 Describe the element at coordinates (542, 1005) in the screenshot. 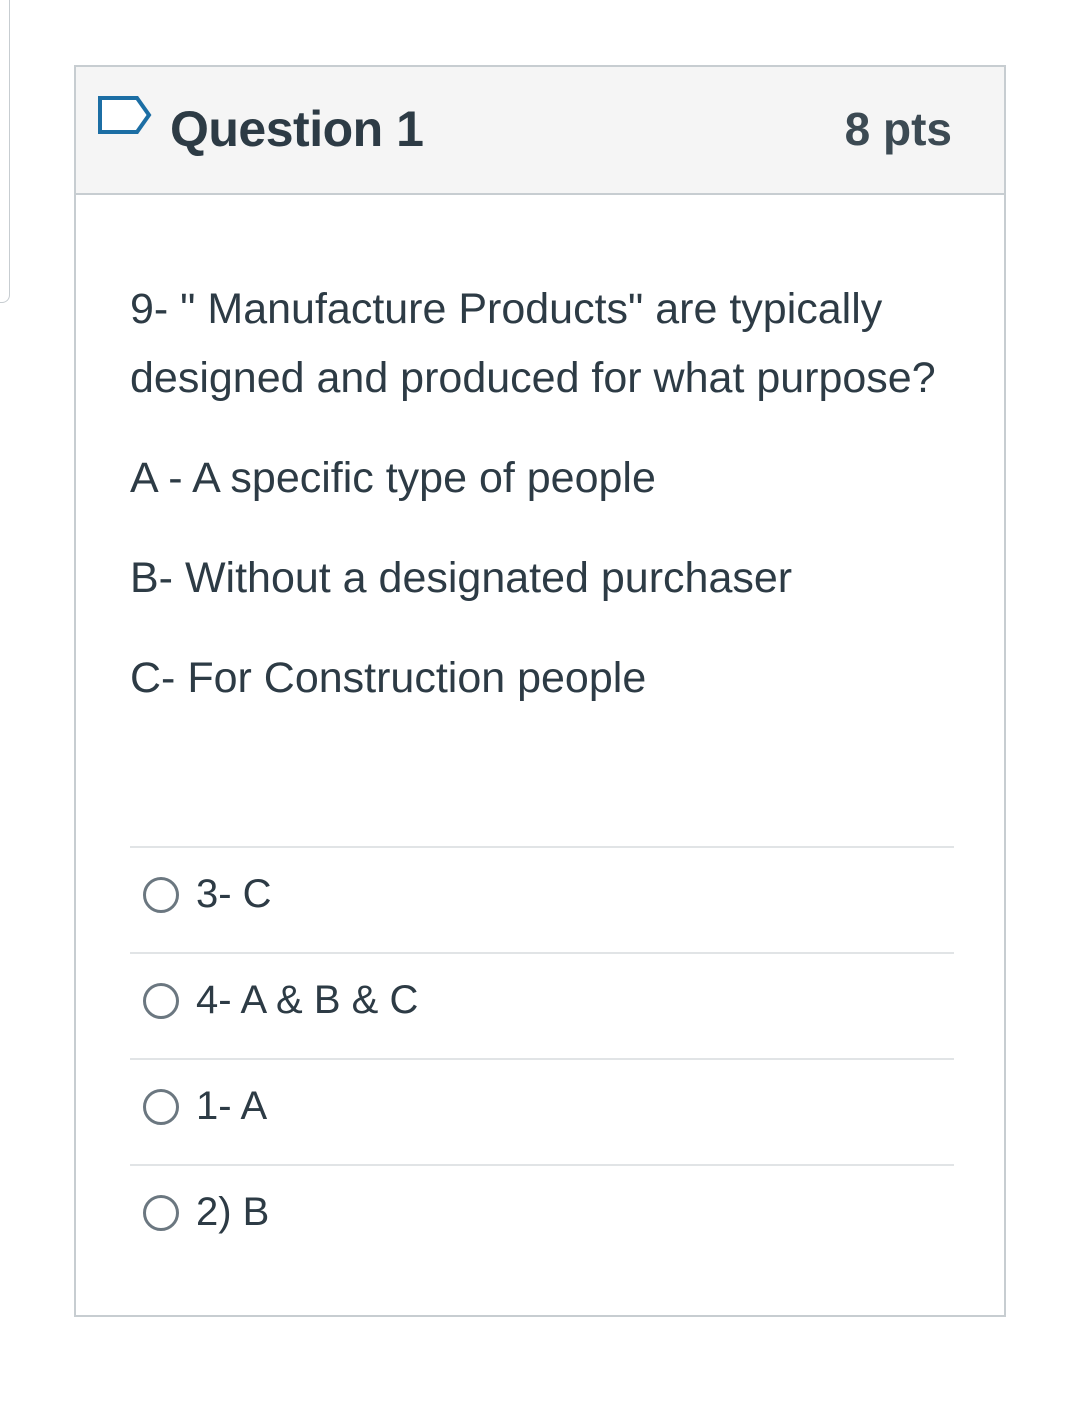

I see `answer-option: 4- A & B & C` at that location.